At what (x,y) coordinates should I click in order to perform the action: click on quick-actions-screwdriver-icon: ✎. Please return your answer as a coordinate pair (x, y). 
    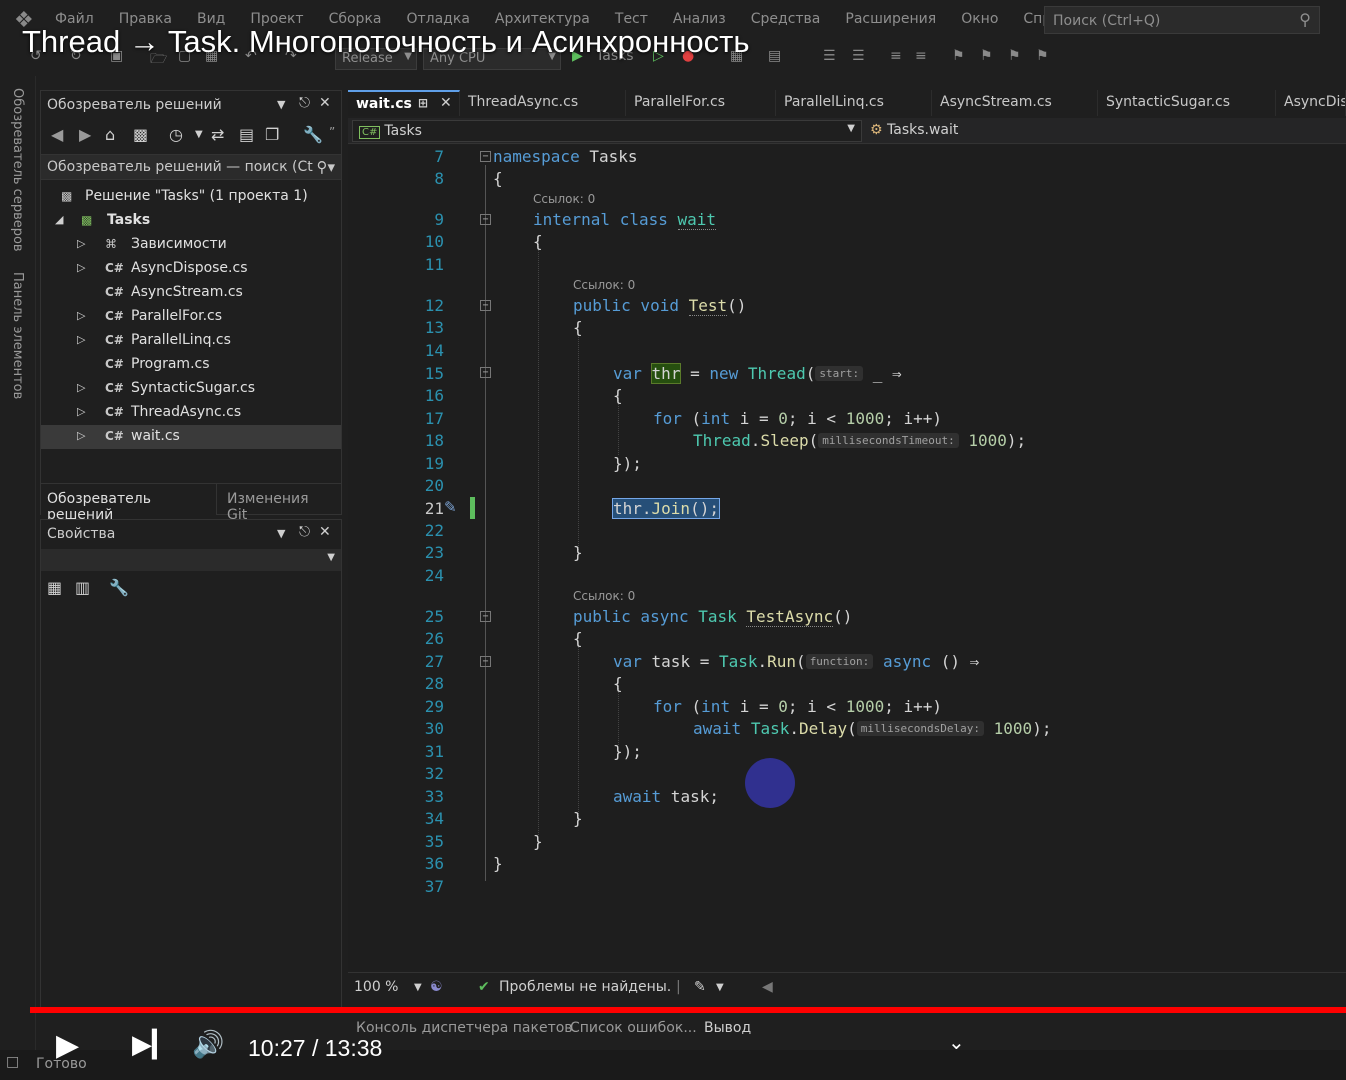
    Looking at the image, I should click on (450, 507).